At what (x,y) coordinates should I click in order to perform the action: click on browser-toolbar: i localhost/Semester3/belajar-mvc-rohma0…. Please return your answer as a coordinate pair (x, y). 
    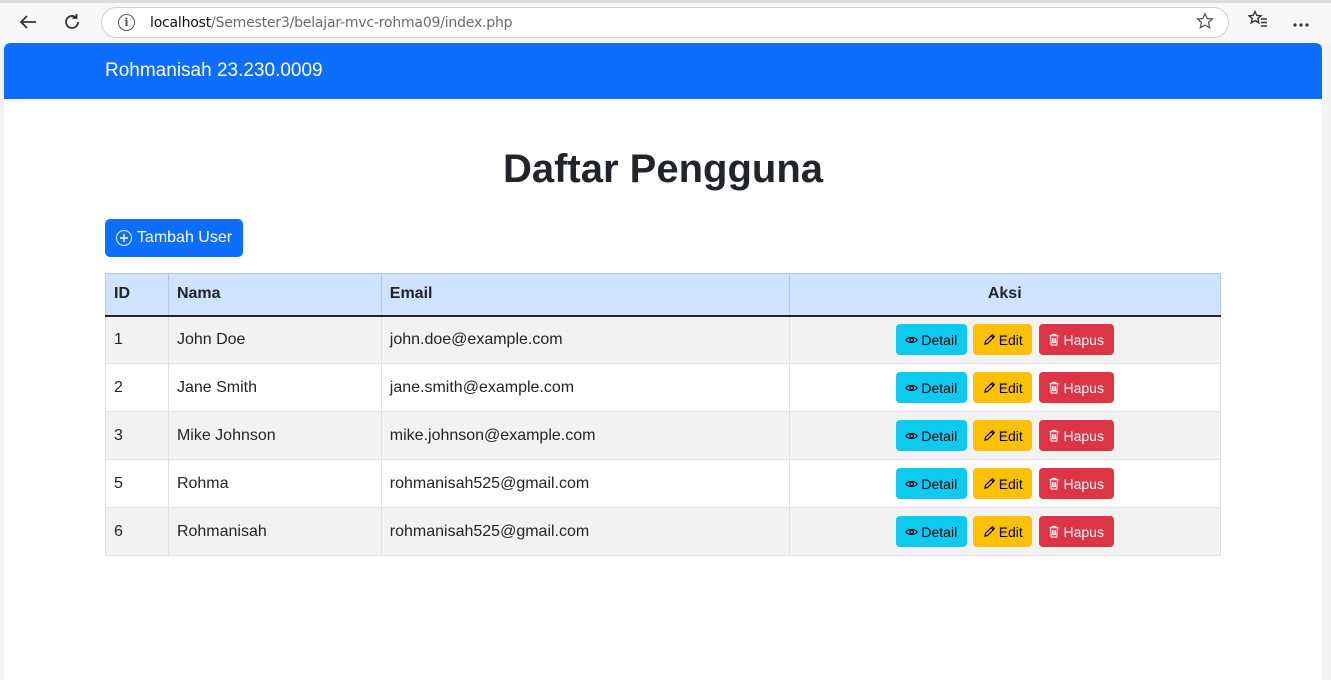
    Looking at the image, I should click on (665, 22).